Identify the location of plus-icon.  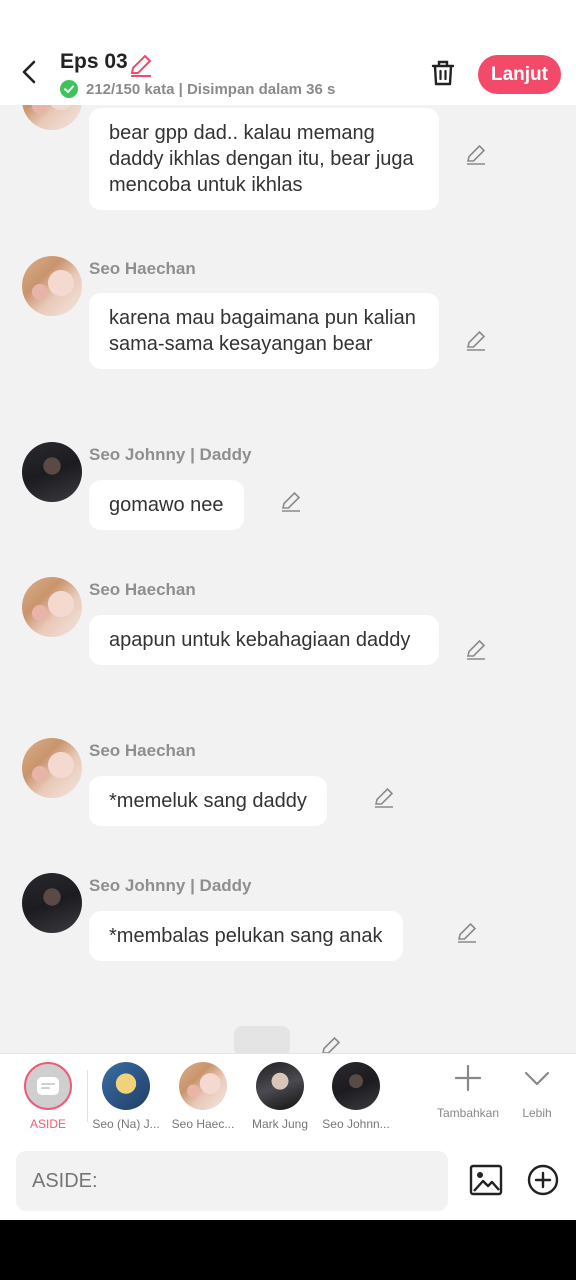
(468, 1078).